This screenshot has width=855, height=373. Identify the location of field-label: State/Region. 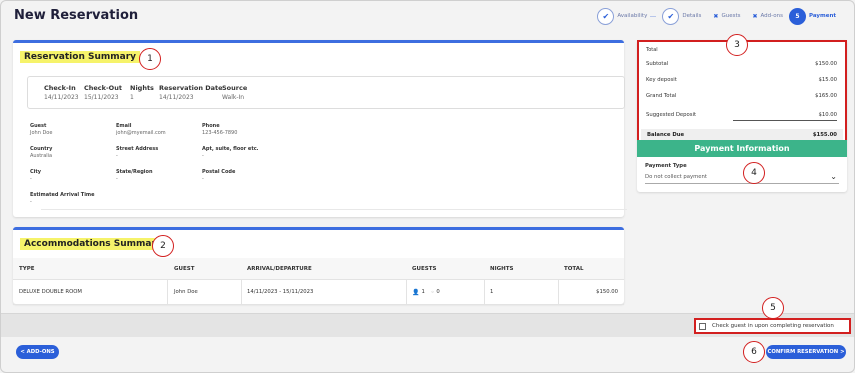
(134, 172).